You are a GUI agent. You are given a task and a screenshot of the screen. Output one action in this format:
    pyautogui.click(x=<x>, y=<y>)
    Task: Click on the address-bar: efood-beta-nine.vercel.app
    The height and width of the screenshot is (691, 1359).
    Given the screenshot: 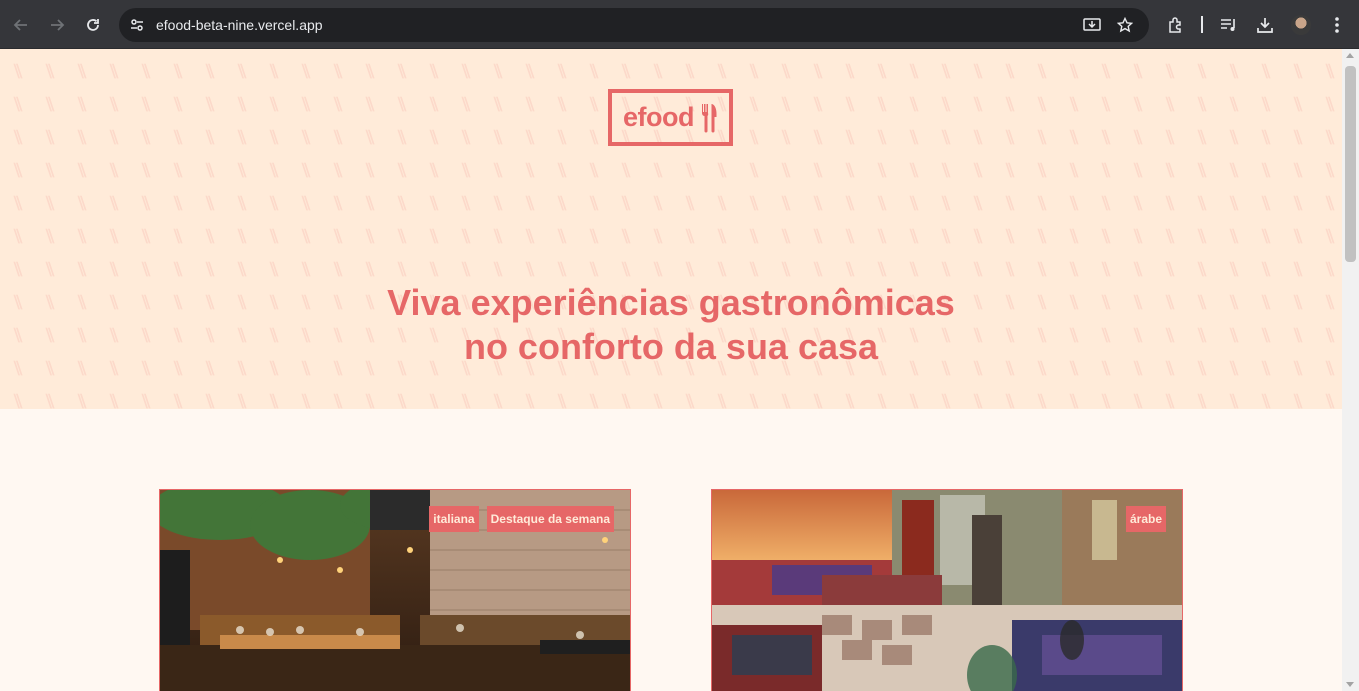 What is the action you would take?
    pyautogui.click(x=634, y=25)
    